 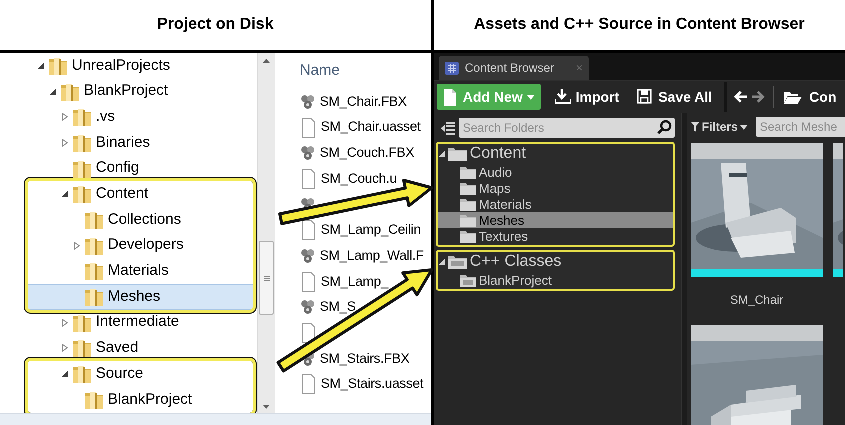 I want to click on file-name: SM_Couch.u, so click(x=359, y=179).